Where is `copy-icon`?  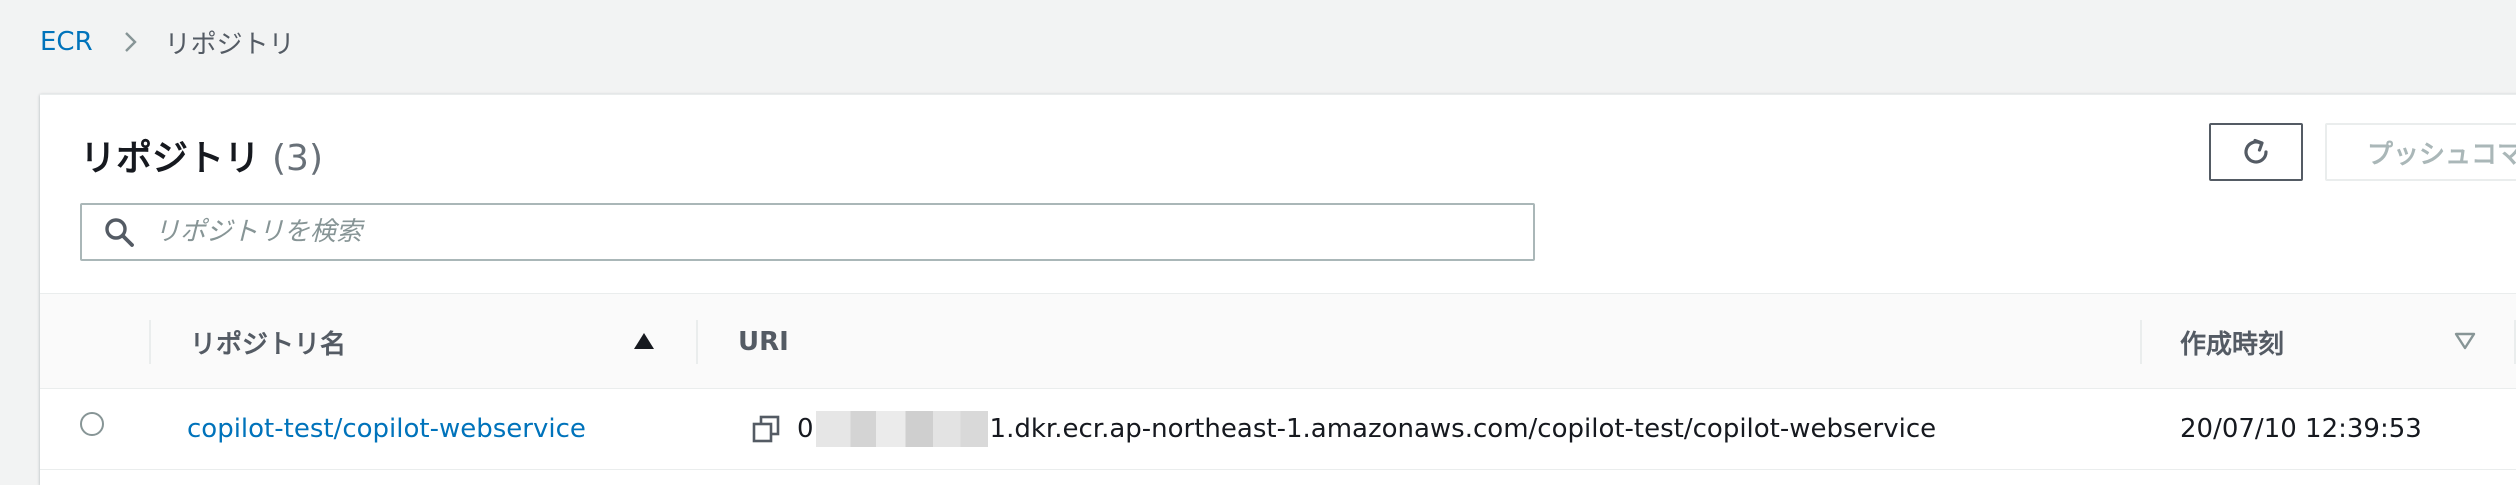
copy-icon is located at coordinates (766, 429).